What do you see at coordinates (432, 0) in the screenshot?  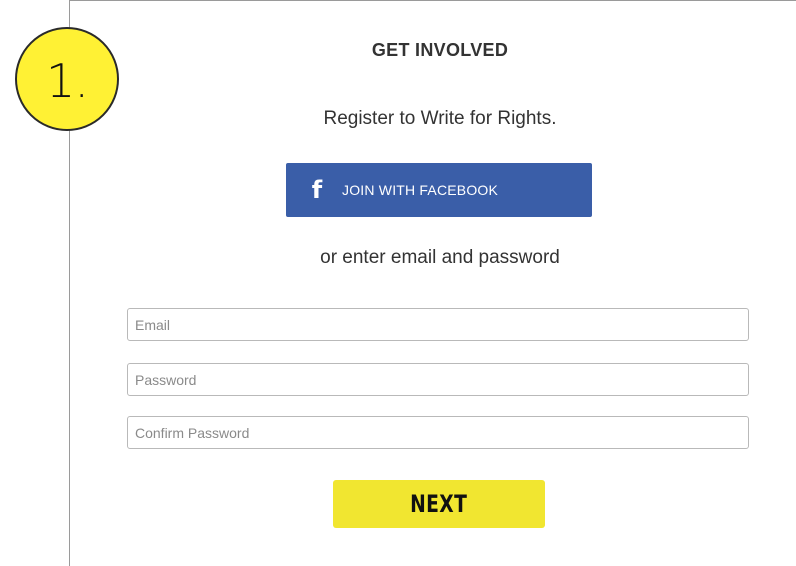 I see `frame-border-top` at bounding box center [432, 0].